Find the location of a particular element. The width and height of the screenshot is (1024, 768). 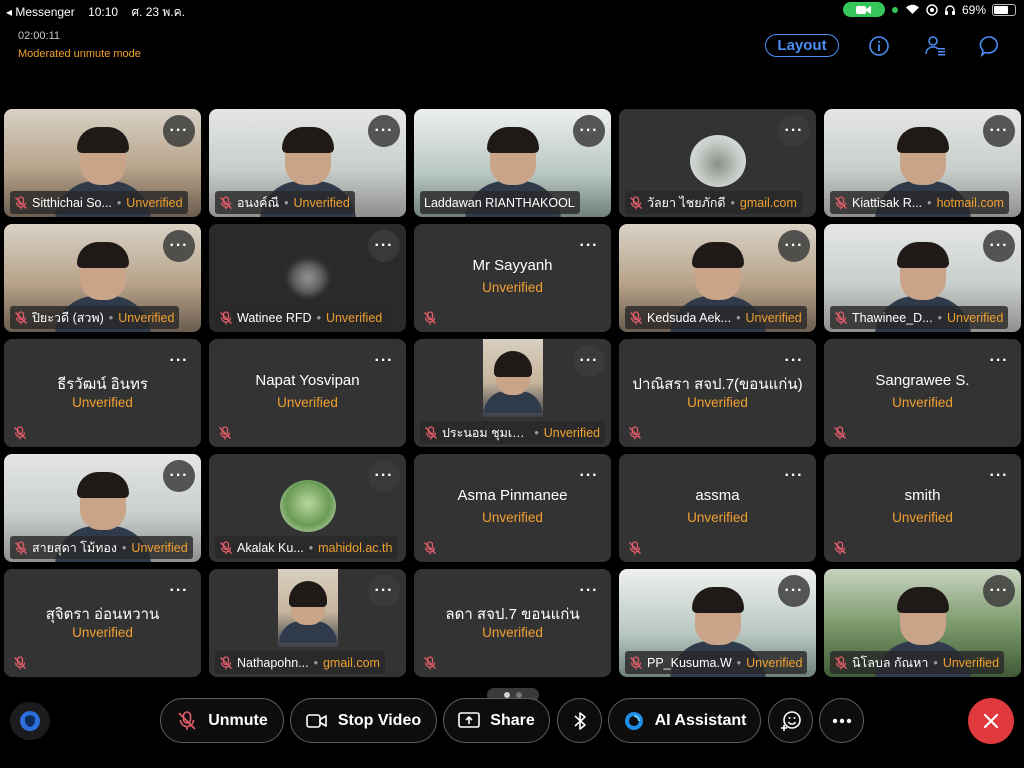

status-right: 69% is located at coordinates (929, 9).